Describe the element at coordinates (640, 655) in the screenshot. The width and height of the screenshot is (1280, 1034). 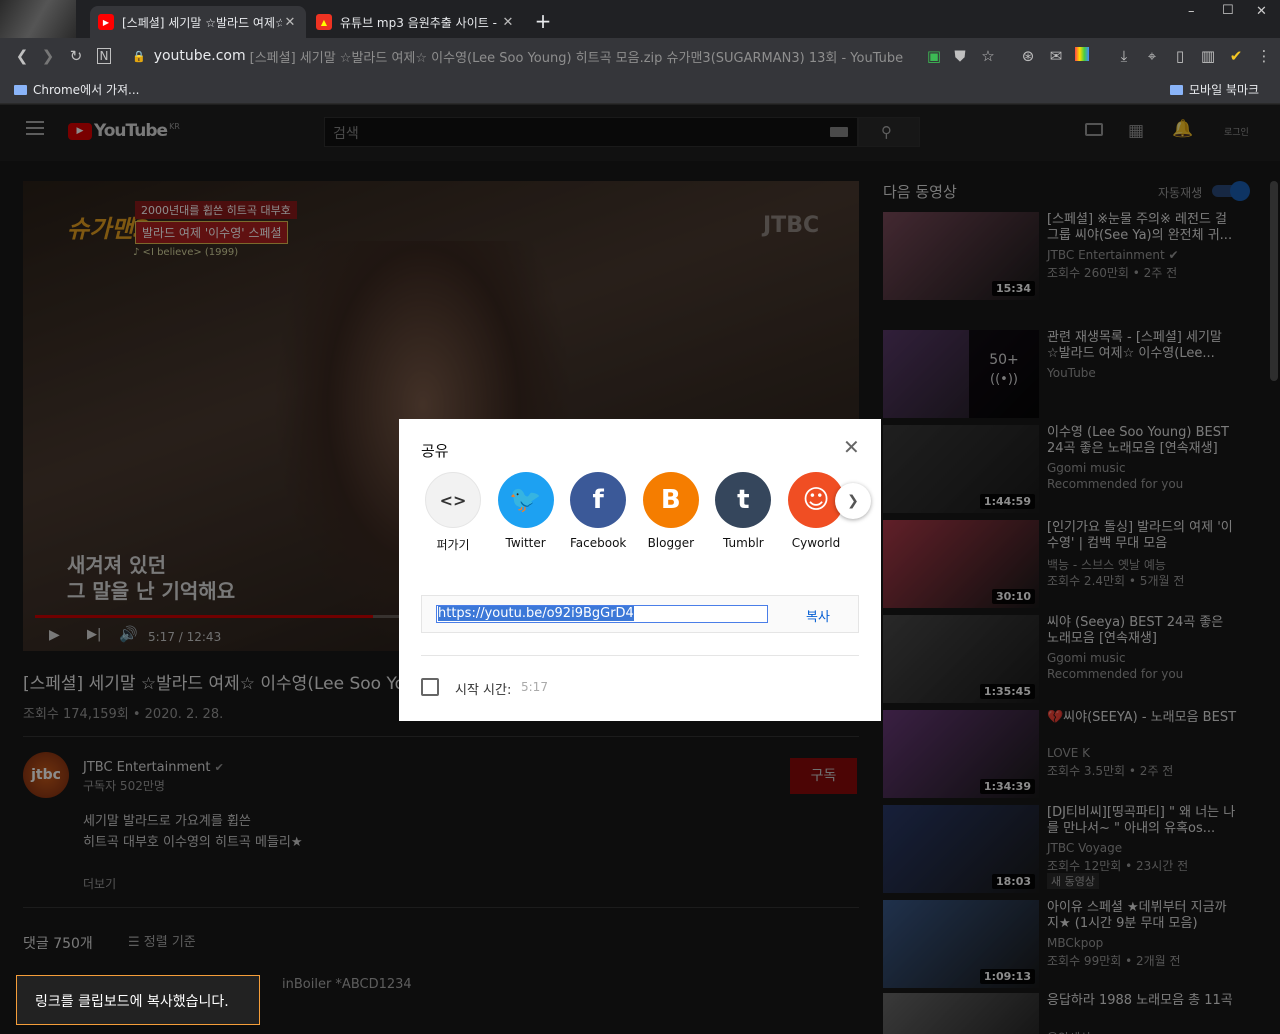
I see `dialog-divider` at that location.